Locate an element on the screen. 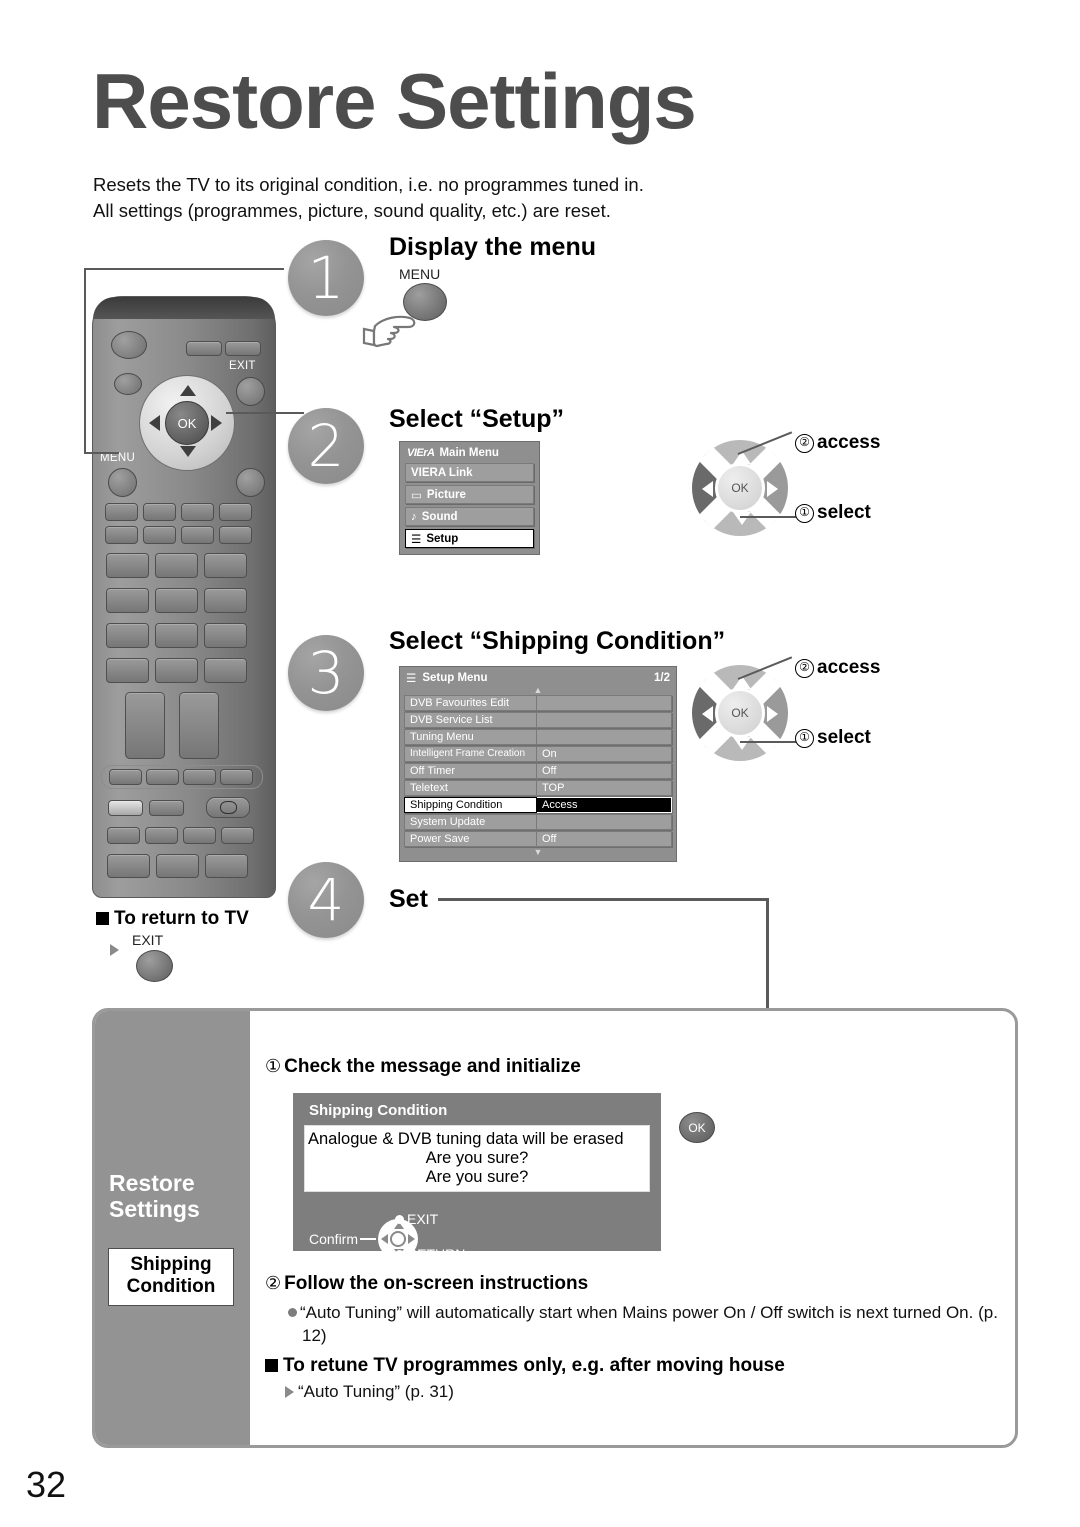 This screenshot has height=1527, width=1080. exit-button-illustration is located at coordinates (154, 966).